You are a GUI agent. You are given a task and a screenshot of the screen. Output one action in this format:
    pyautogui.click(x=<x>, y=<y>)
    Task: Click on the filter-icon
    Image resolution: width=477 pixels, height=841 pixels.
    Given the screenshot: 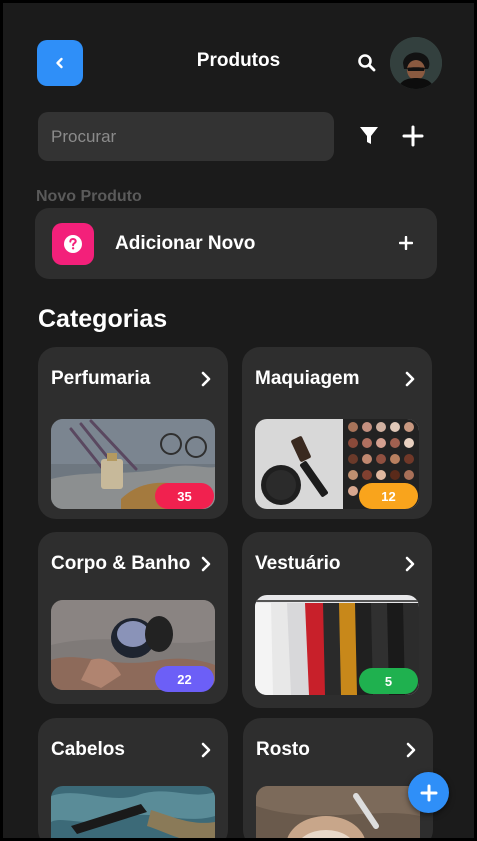 What is the action you would take?
    pyautogui.click(x=369, y=136)
    